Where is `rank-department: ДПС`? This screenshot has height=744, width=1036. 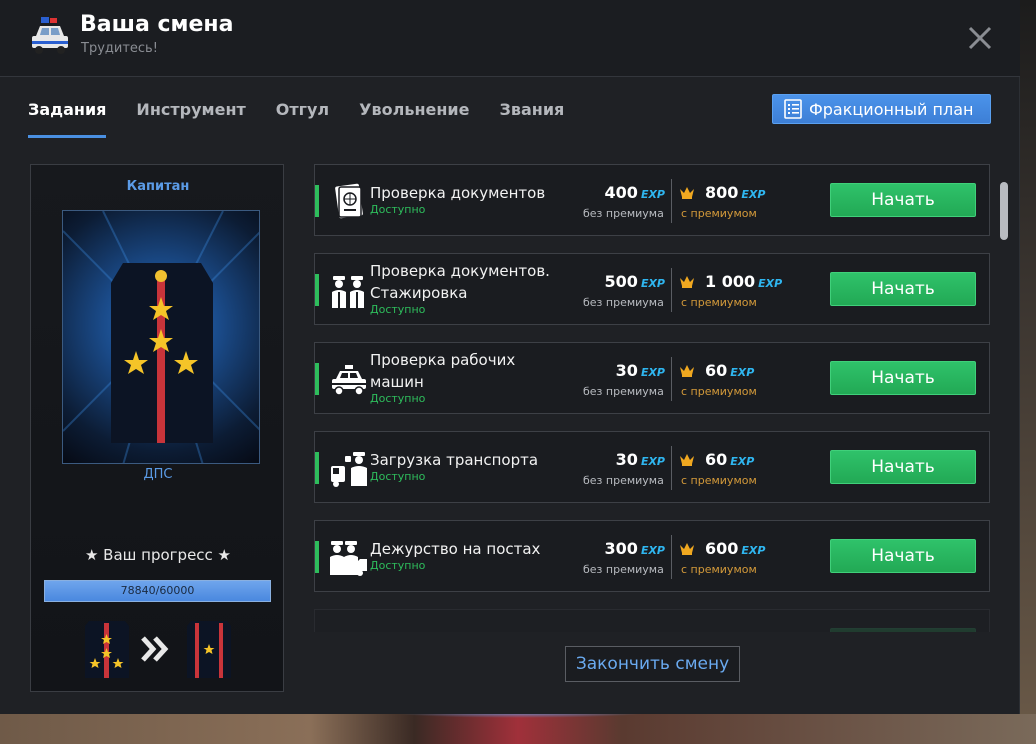 rank-department: ДПС is located at coordinates (158, 474).